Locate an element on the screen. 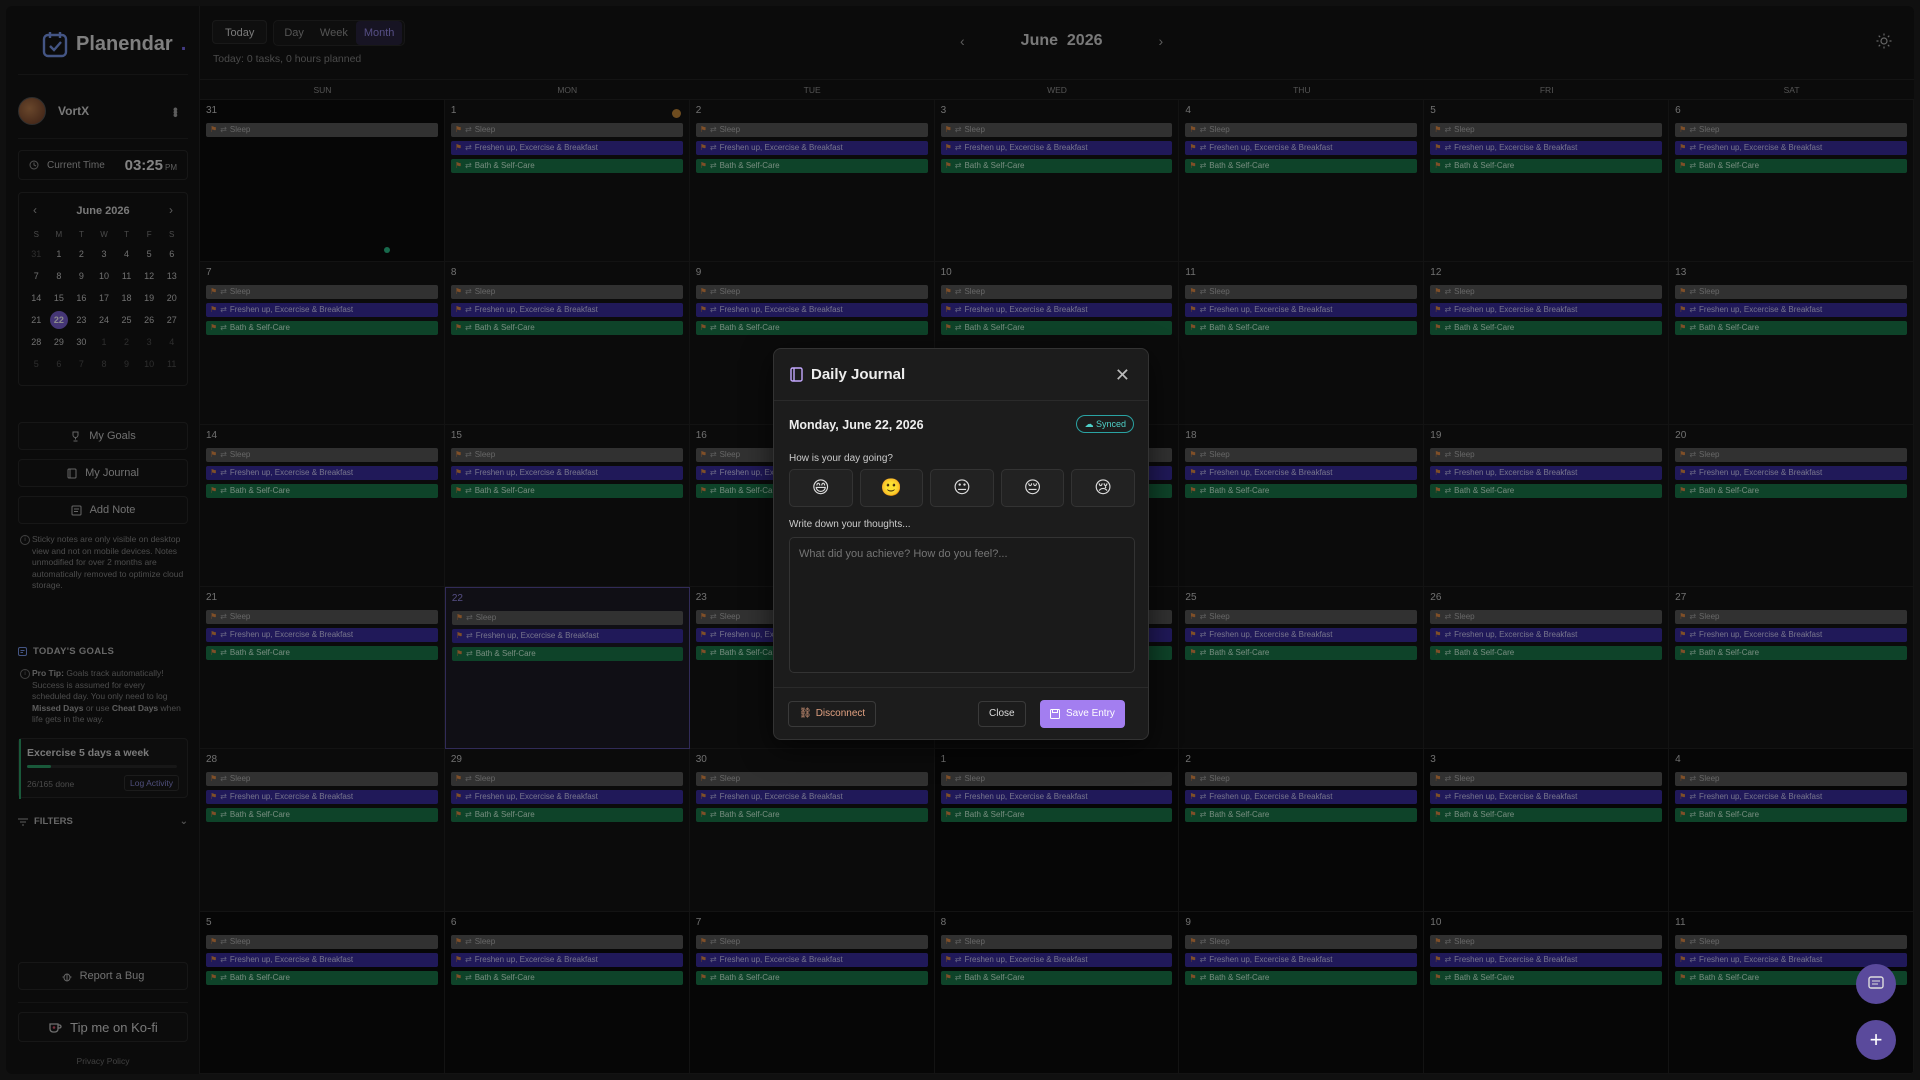  plus-icon: + is located at coordinates (1876, 1039).